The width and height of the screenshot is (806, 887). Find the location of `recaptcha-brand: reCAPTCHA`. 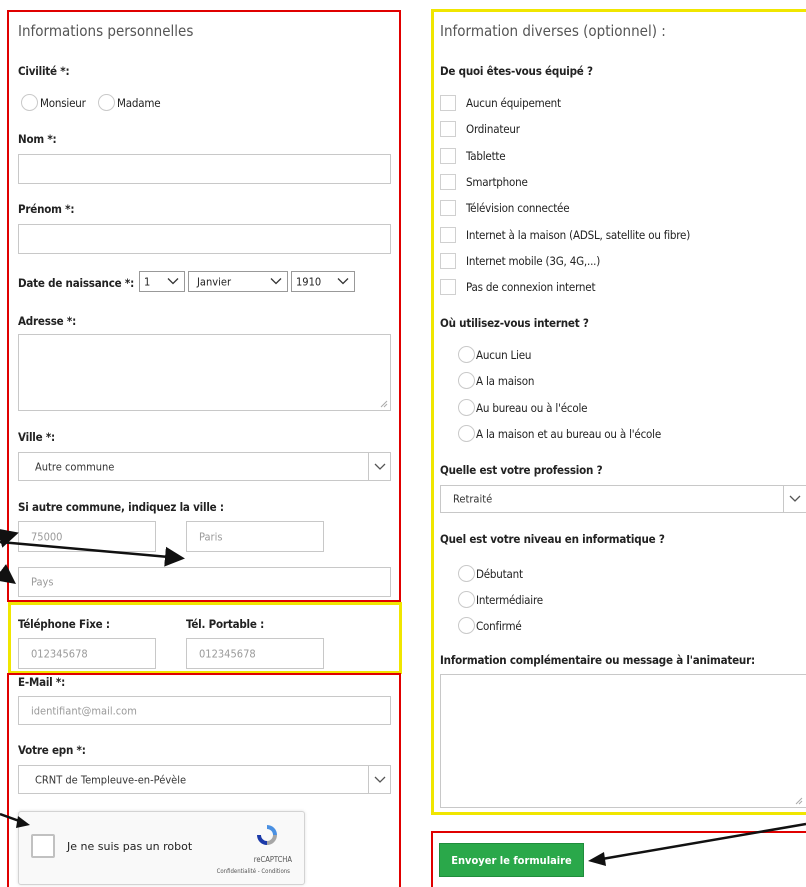

recaptcha-brand: reCAPTCHA is located at coordinates (272, 859).